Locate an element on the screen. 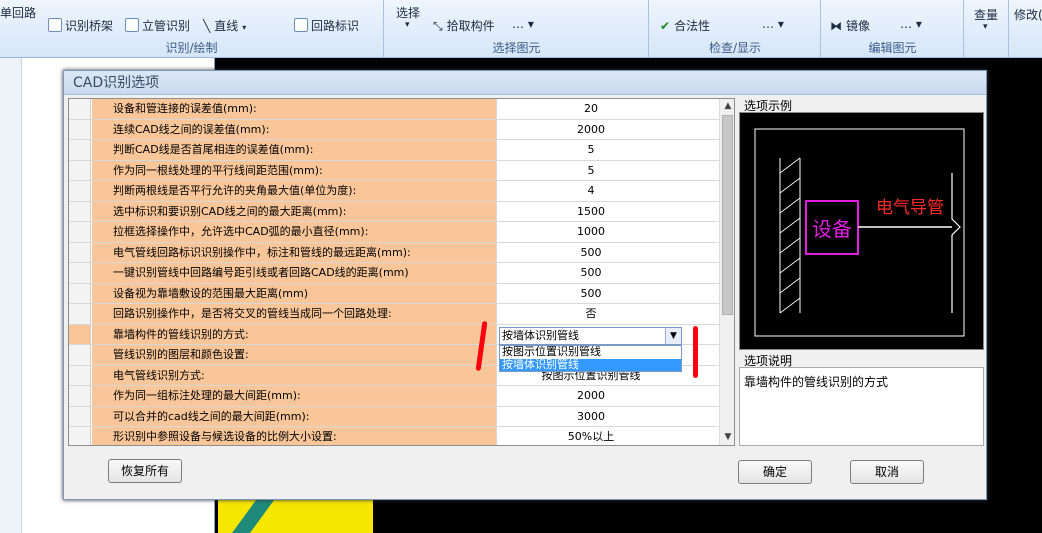 The image size is (1042, 533). option-row: 回路识别操作中，是否将交叉的管线当成同一个回路处理: 否 is located at coordinates (394, 314).